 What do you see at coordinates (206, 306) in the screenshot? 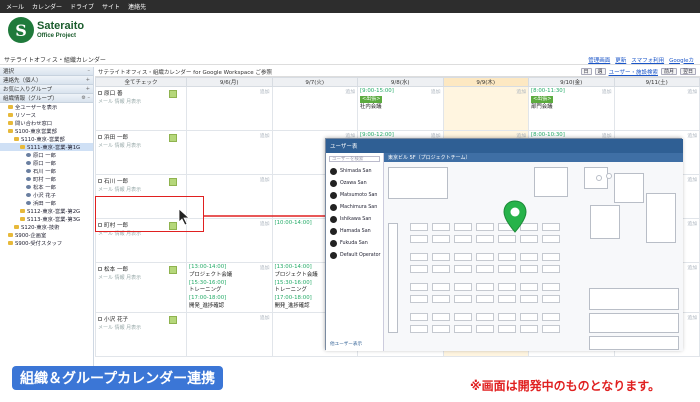
I see `event-text: 開発_進捗確認` at bounding box center [206, 306].